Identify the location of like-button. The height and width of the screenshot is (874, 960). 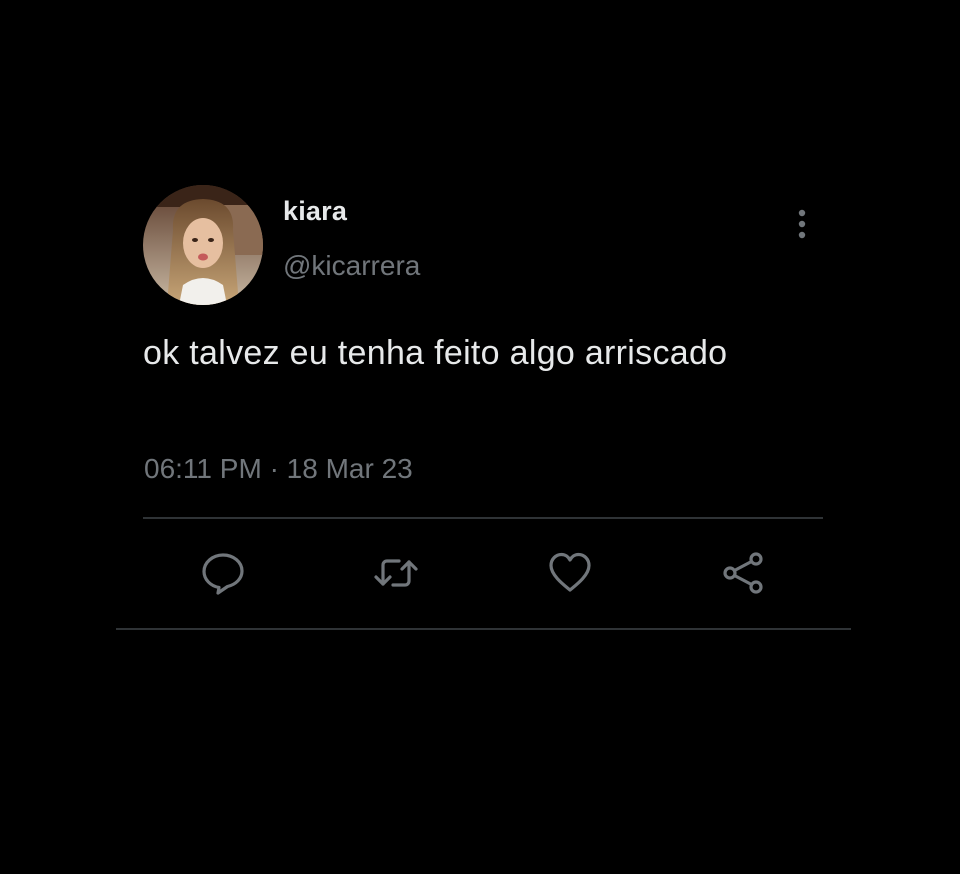
(570, 573).